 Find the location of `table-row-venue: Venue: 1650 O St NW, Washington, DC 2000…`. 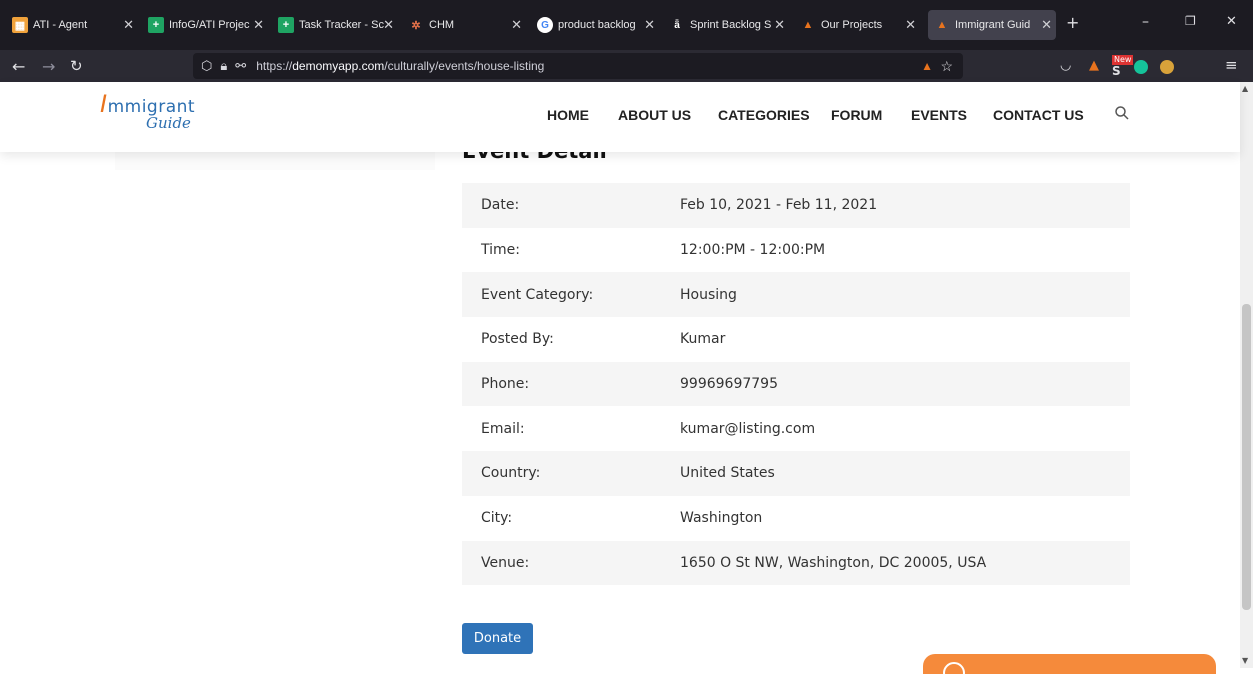

table-row-venue: Venue: 1650 O St NW, Washington, DC 2000… is located at coordinates (796, 563).